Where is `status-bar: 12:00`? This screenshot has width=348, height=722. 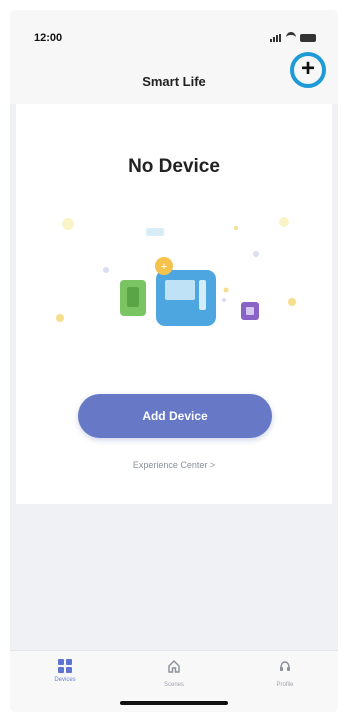 status-bar: 12:00 is located at coordinates (174, 36).